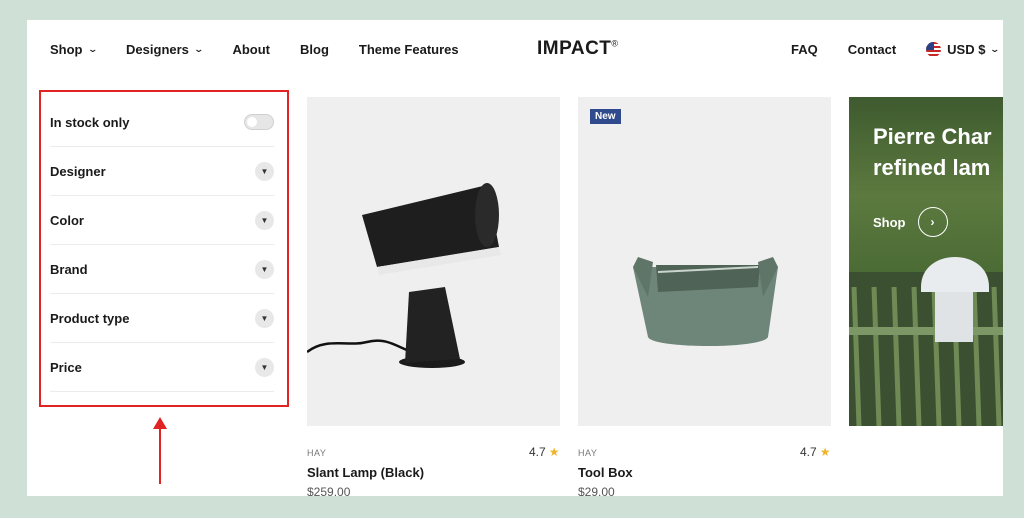  What do you see at coordinates (615, 43) in the screenshot?
I see `logo-mark: ®` at bounding box center [615, 43].